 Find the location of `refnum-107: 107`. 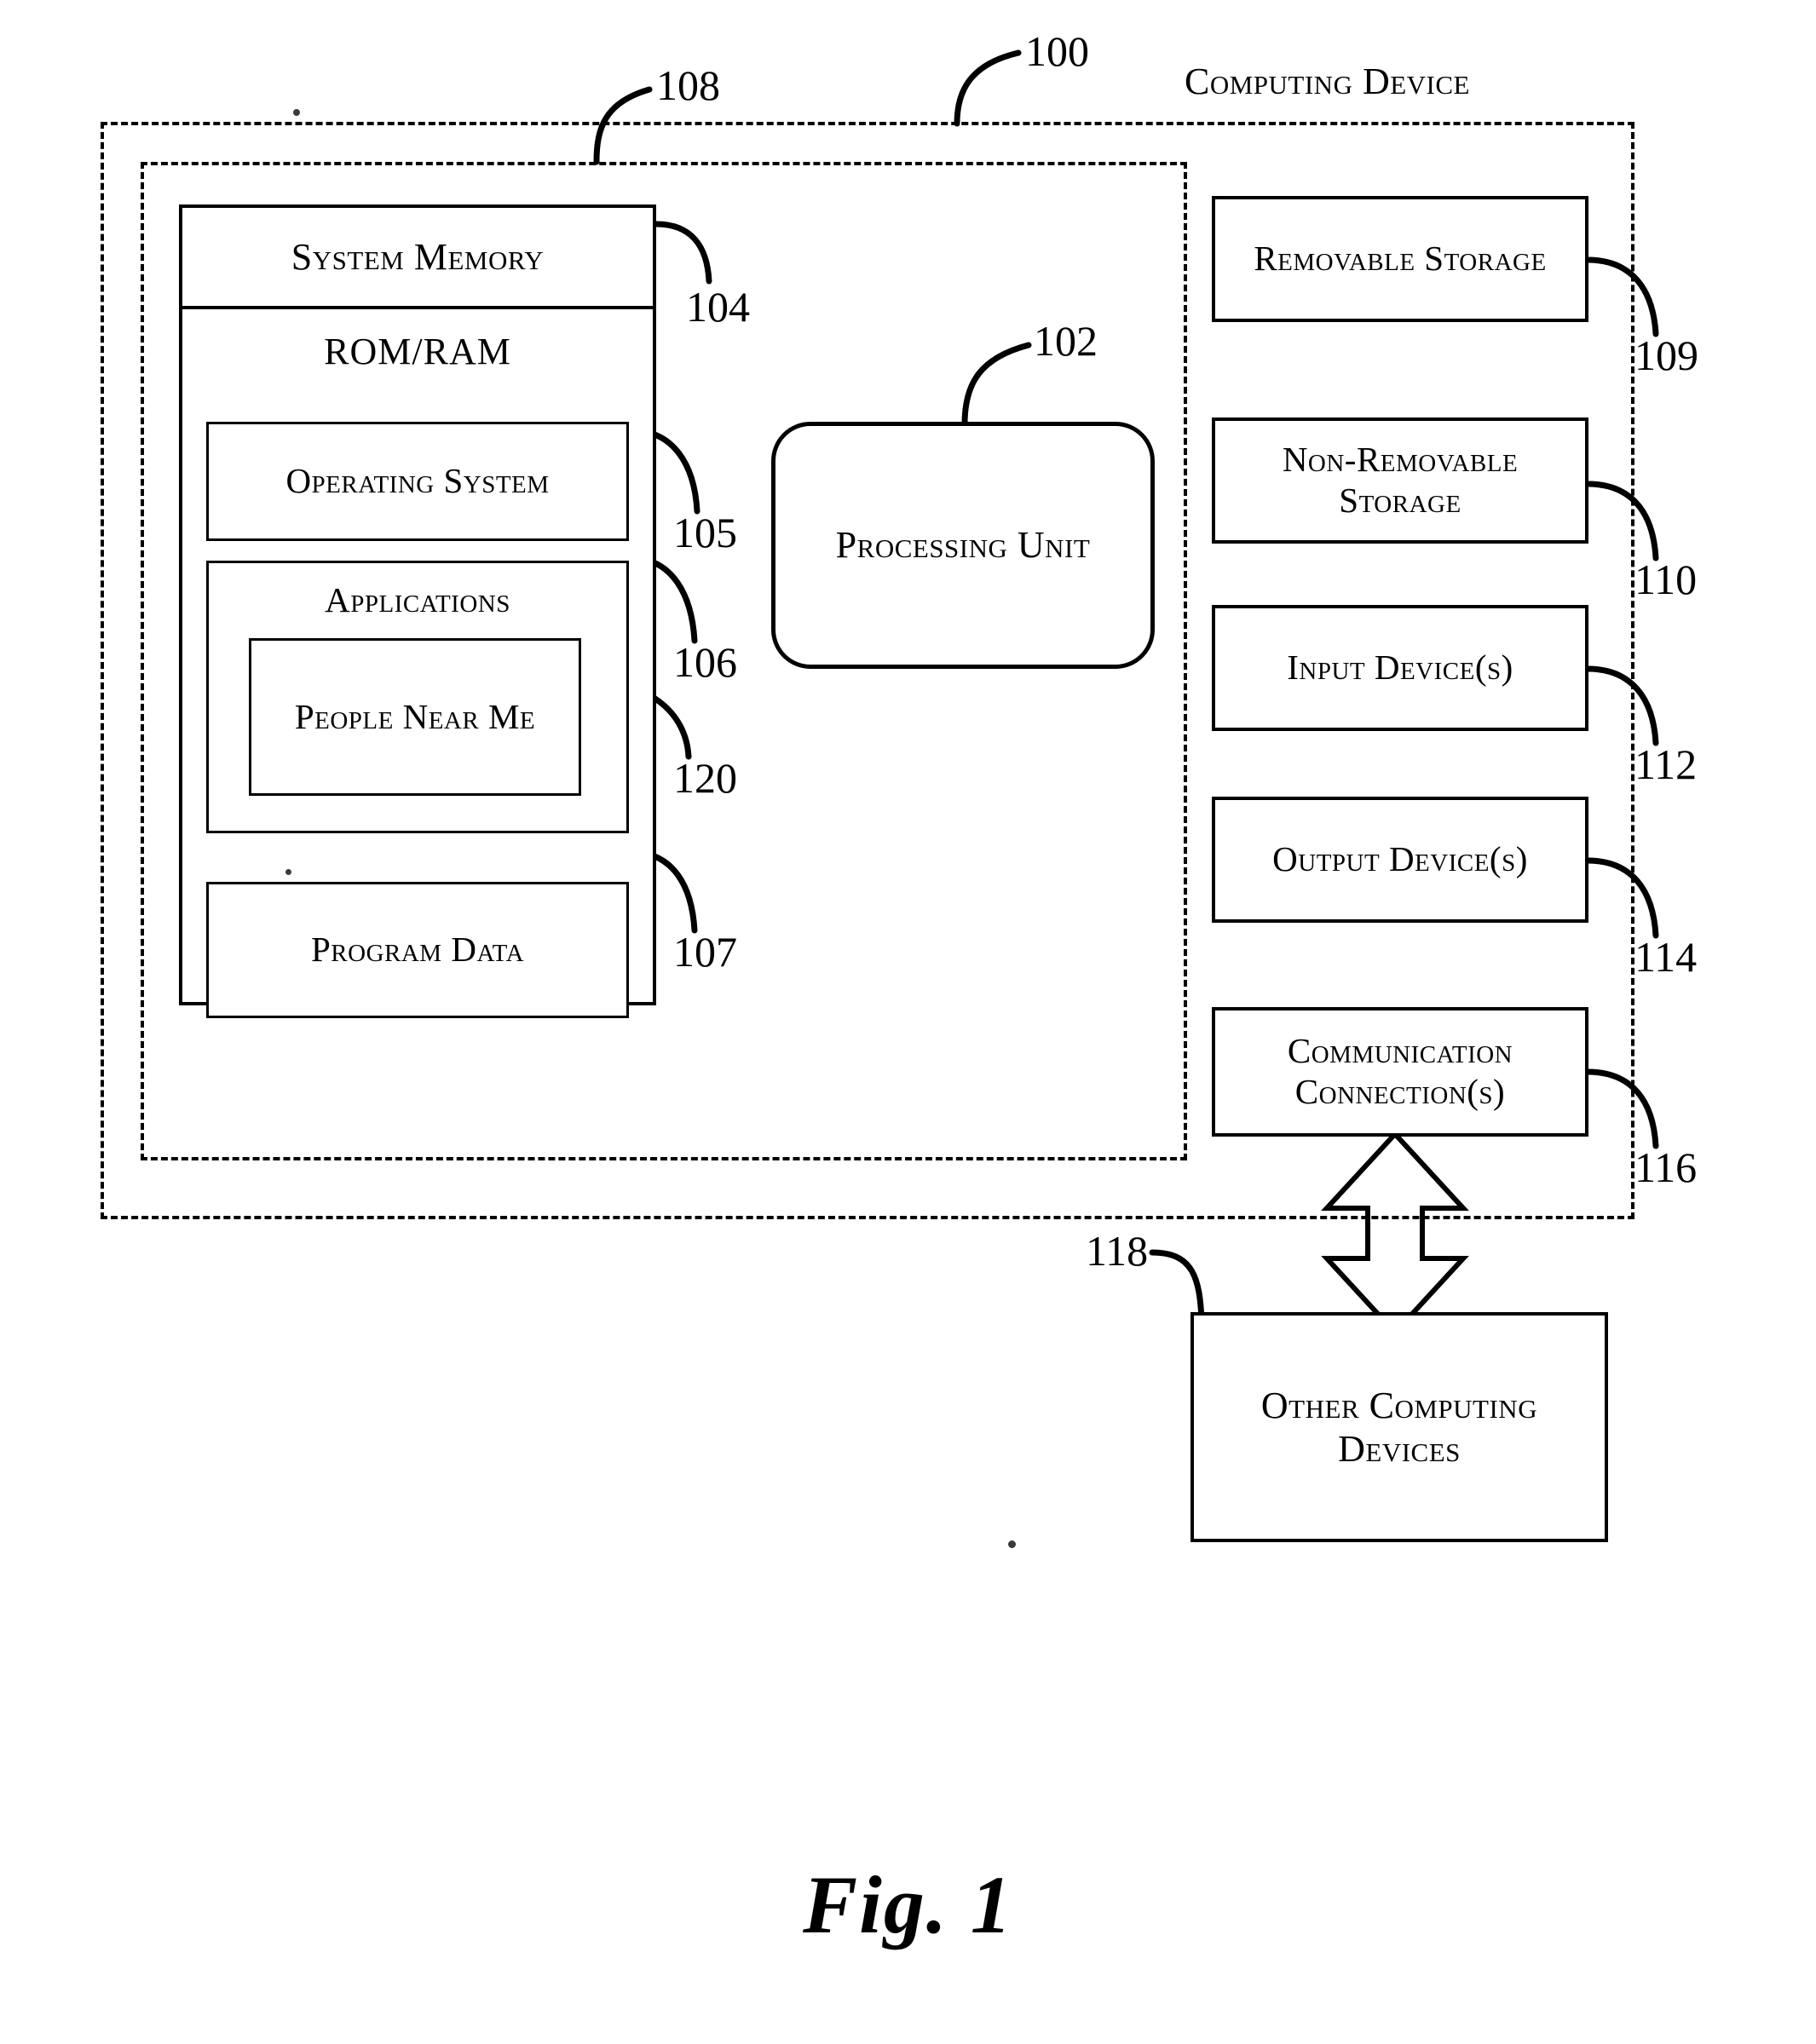

refnum-107: 107 is located at coordinates (705, 952).